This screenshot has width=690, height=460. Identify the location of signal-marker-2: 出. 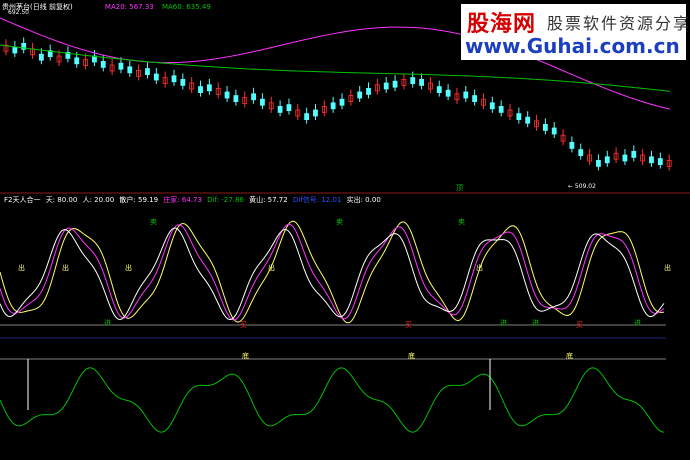
(128, 267).